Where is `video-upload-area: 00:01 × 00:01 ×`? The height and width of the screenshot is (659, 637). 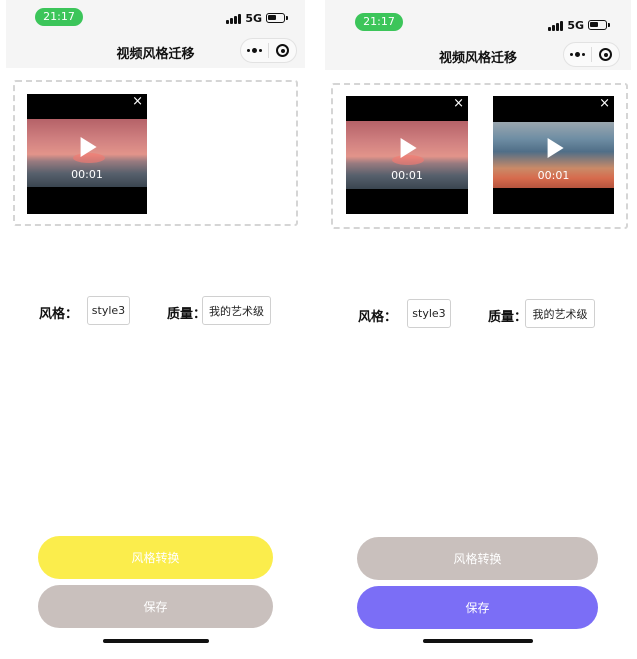
video-upload-area: 00:01 × 00:01 × is located at coordinates (479, 156).